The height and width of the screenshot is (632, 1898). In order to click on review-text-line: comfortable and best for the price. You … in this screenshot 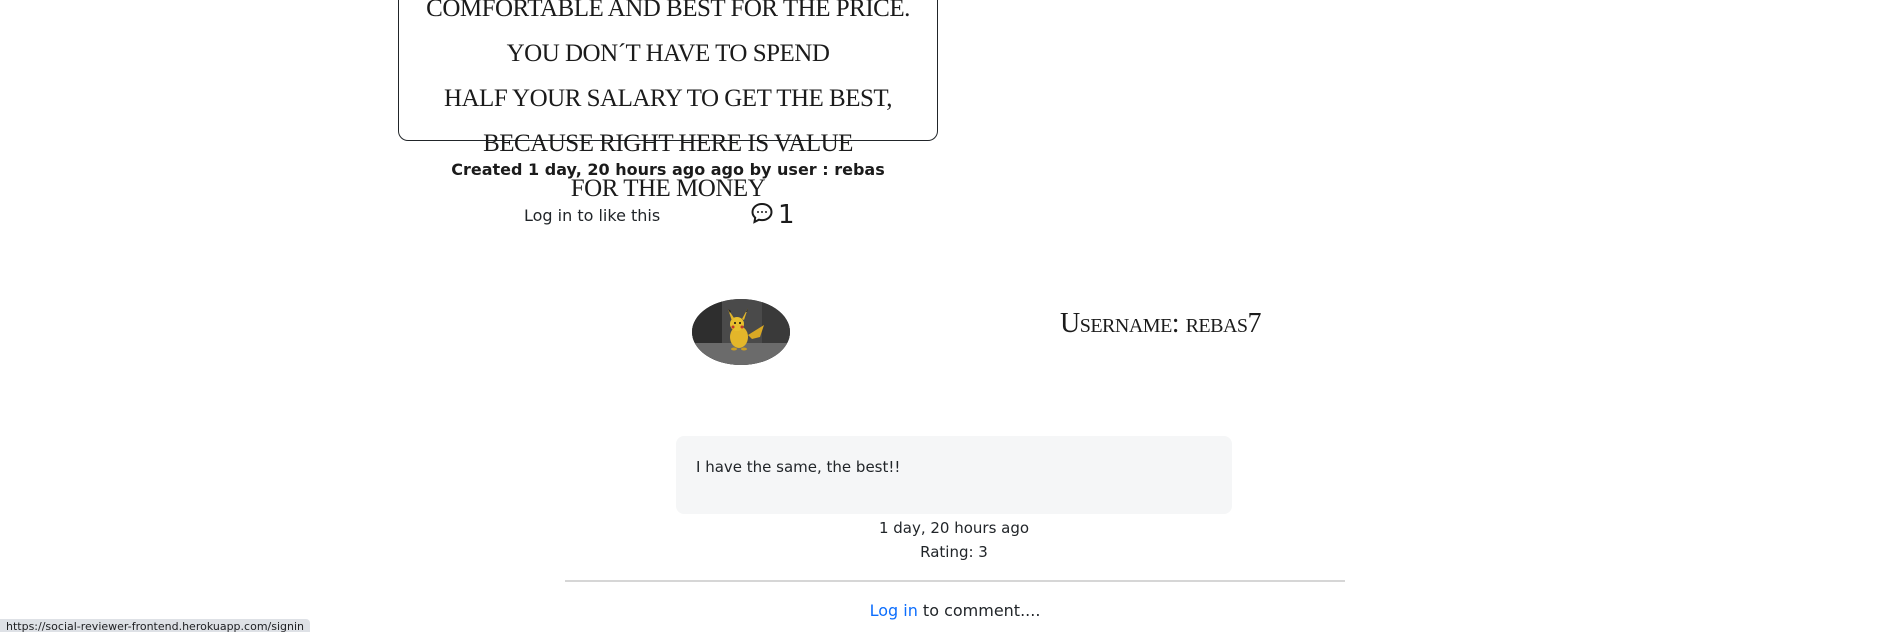, I will do `click(668, 33)`.